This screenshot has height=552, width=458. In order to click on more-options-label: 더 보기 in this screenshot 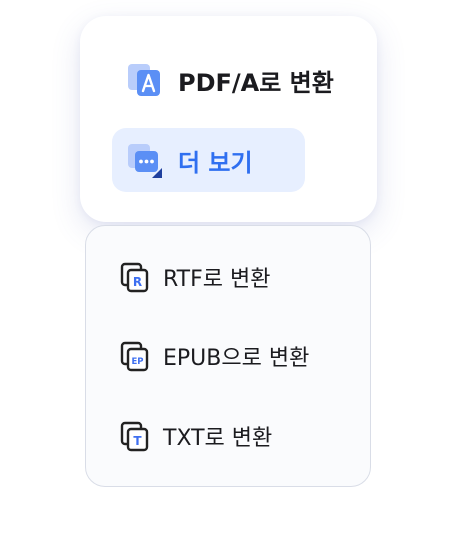, I will do `click(215, 162)`.